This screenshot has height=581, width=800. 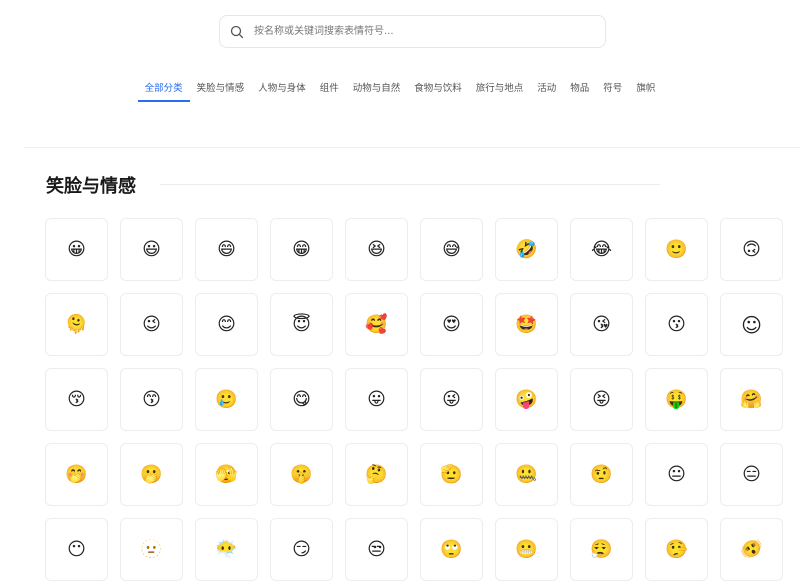 I want to click on emoji-cell: 🤑, so click(x=676, y=399).